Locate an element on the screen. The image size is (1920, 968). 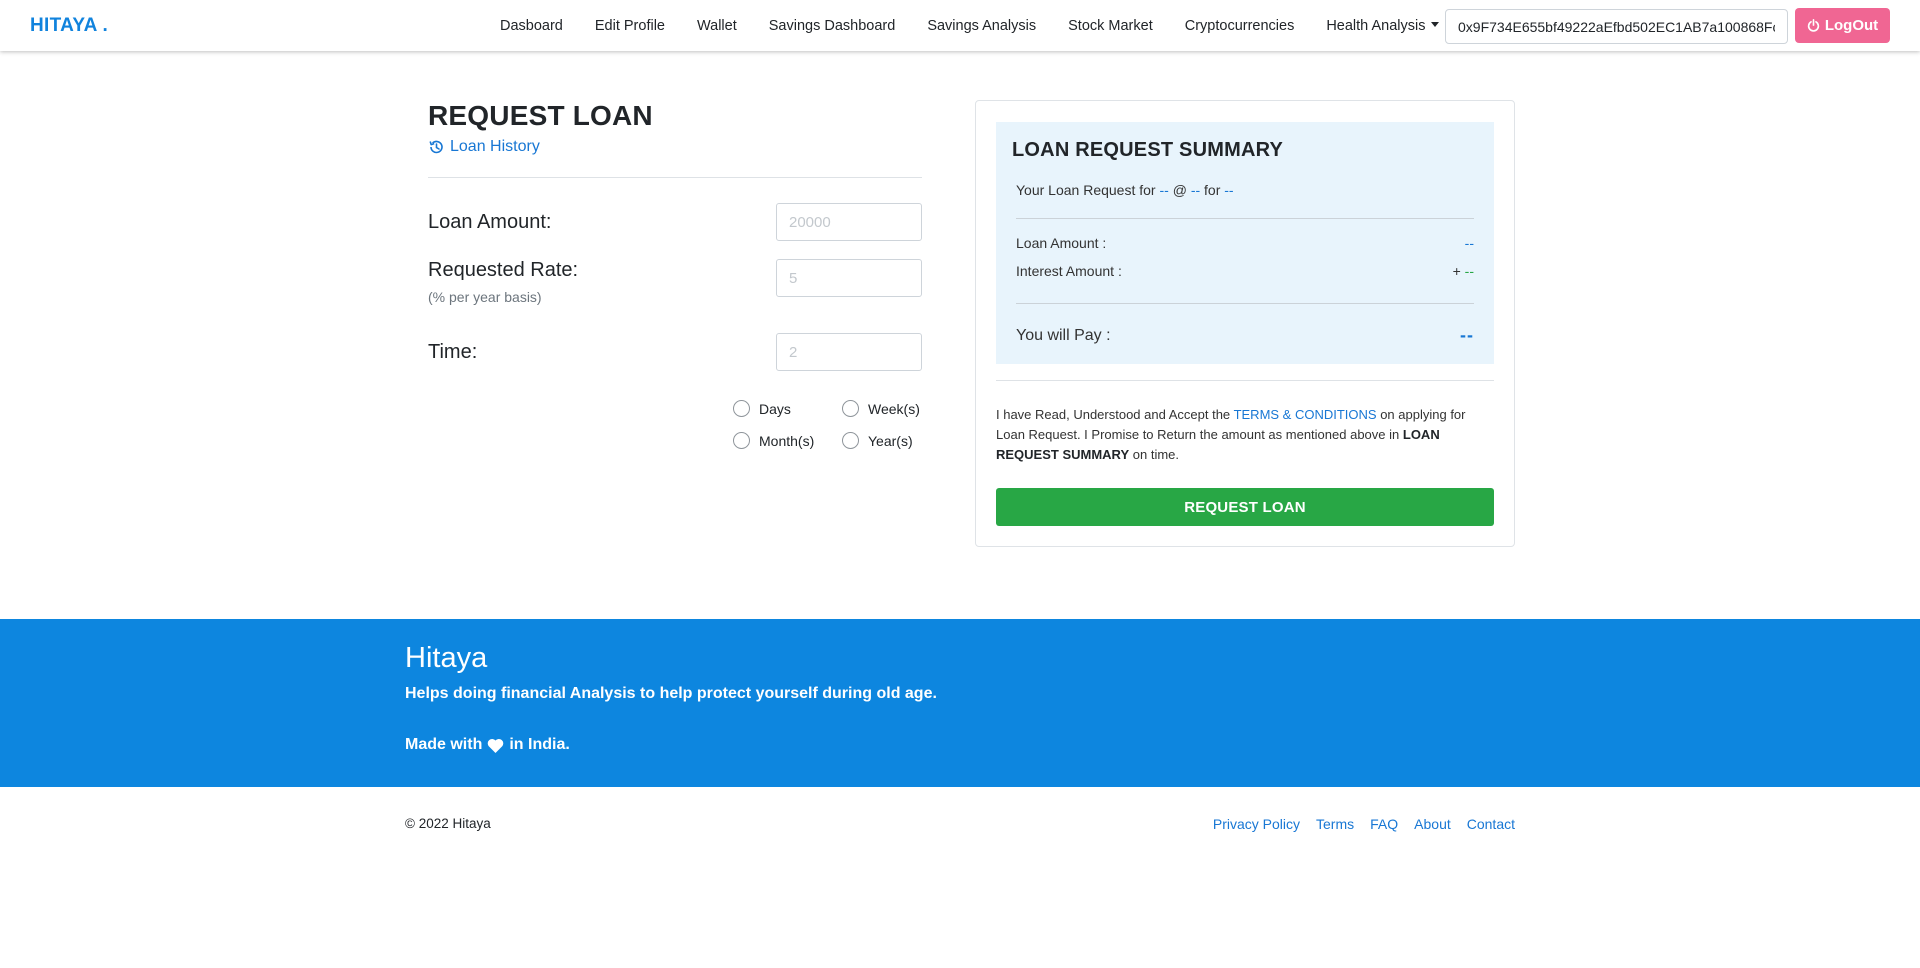
card-divider is located at coordinates (1245, 380).